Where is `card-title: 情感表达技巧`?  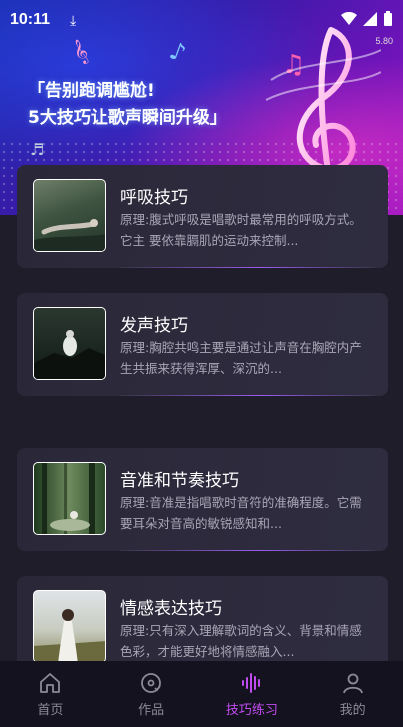 card-title: 情感表达技巧 is located at coordinates (171, 609).